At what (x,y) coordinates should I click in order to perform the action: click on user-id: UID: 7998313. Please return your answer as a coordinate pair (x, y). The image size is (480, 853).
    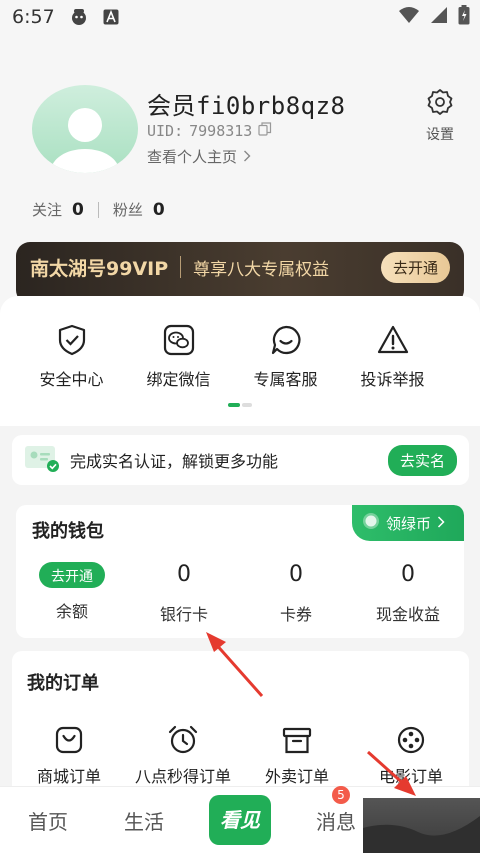
    Looking at the image, I should click on (209, 131).